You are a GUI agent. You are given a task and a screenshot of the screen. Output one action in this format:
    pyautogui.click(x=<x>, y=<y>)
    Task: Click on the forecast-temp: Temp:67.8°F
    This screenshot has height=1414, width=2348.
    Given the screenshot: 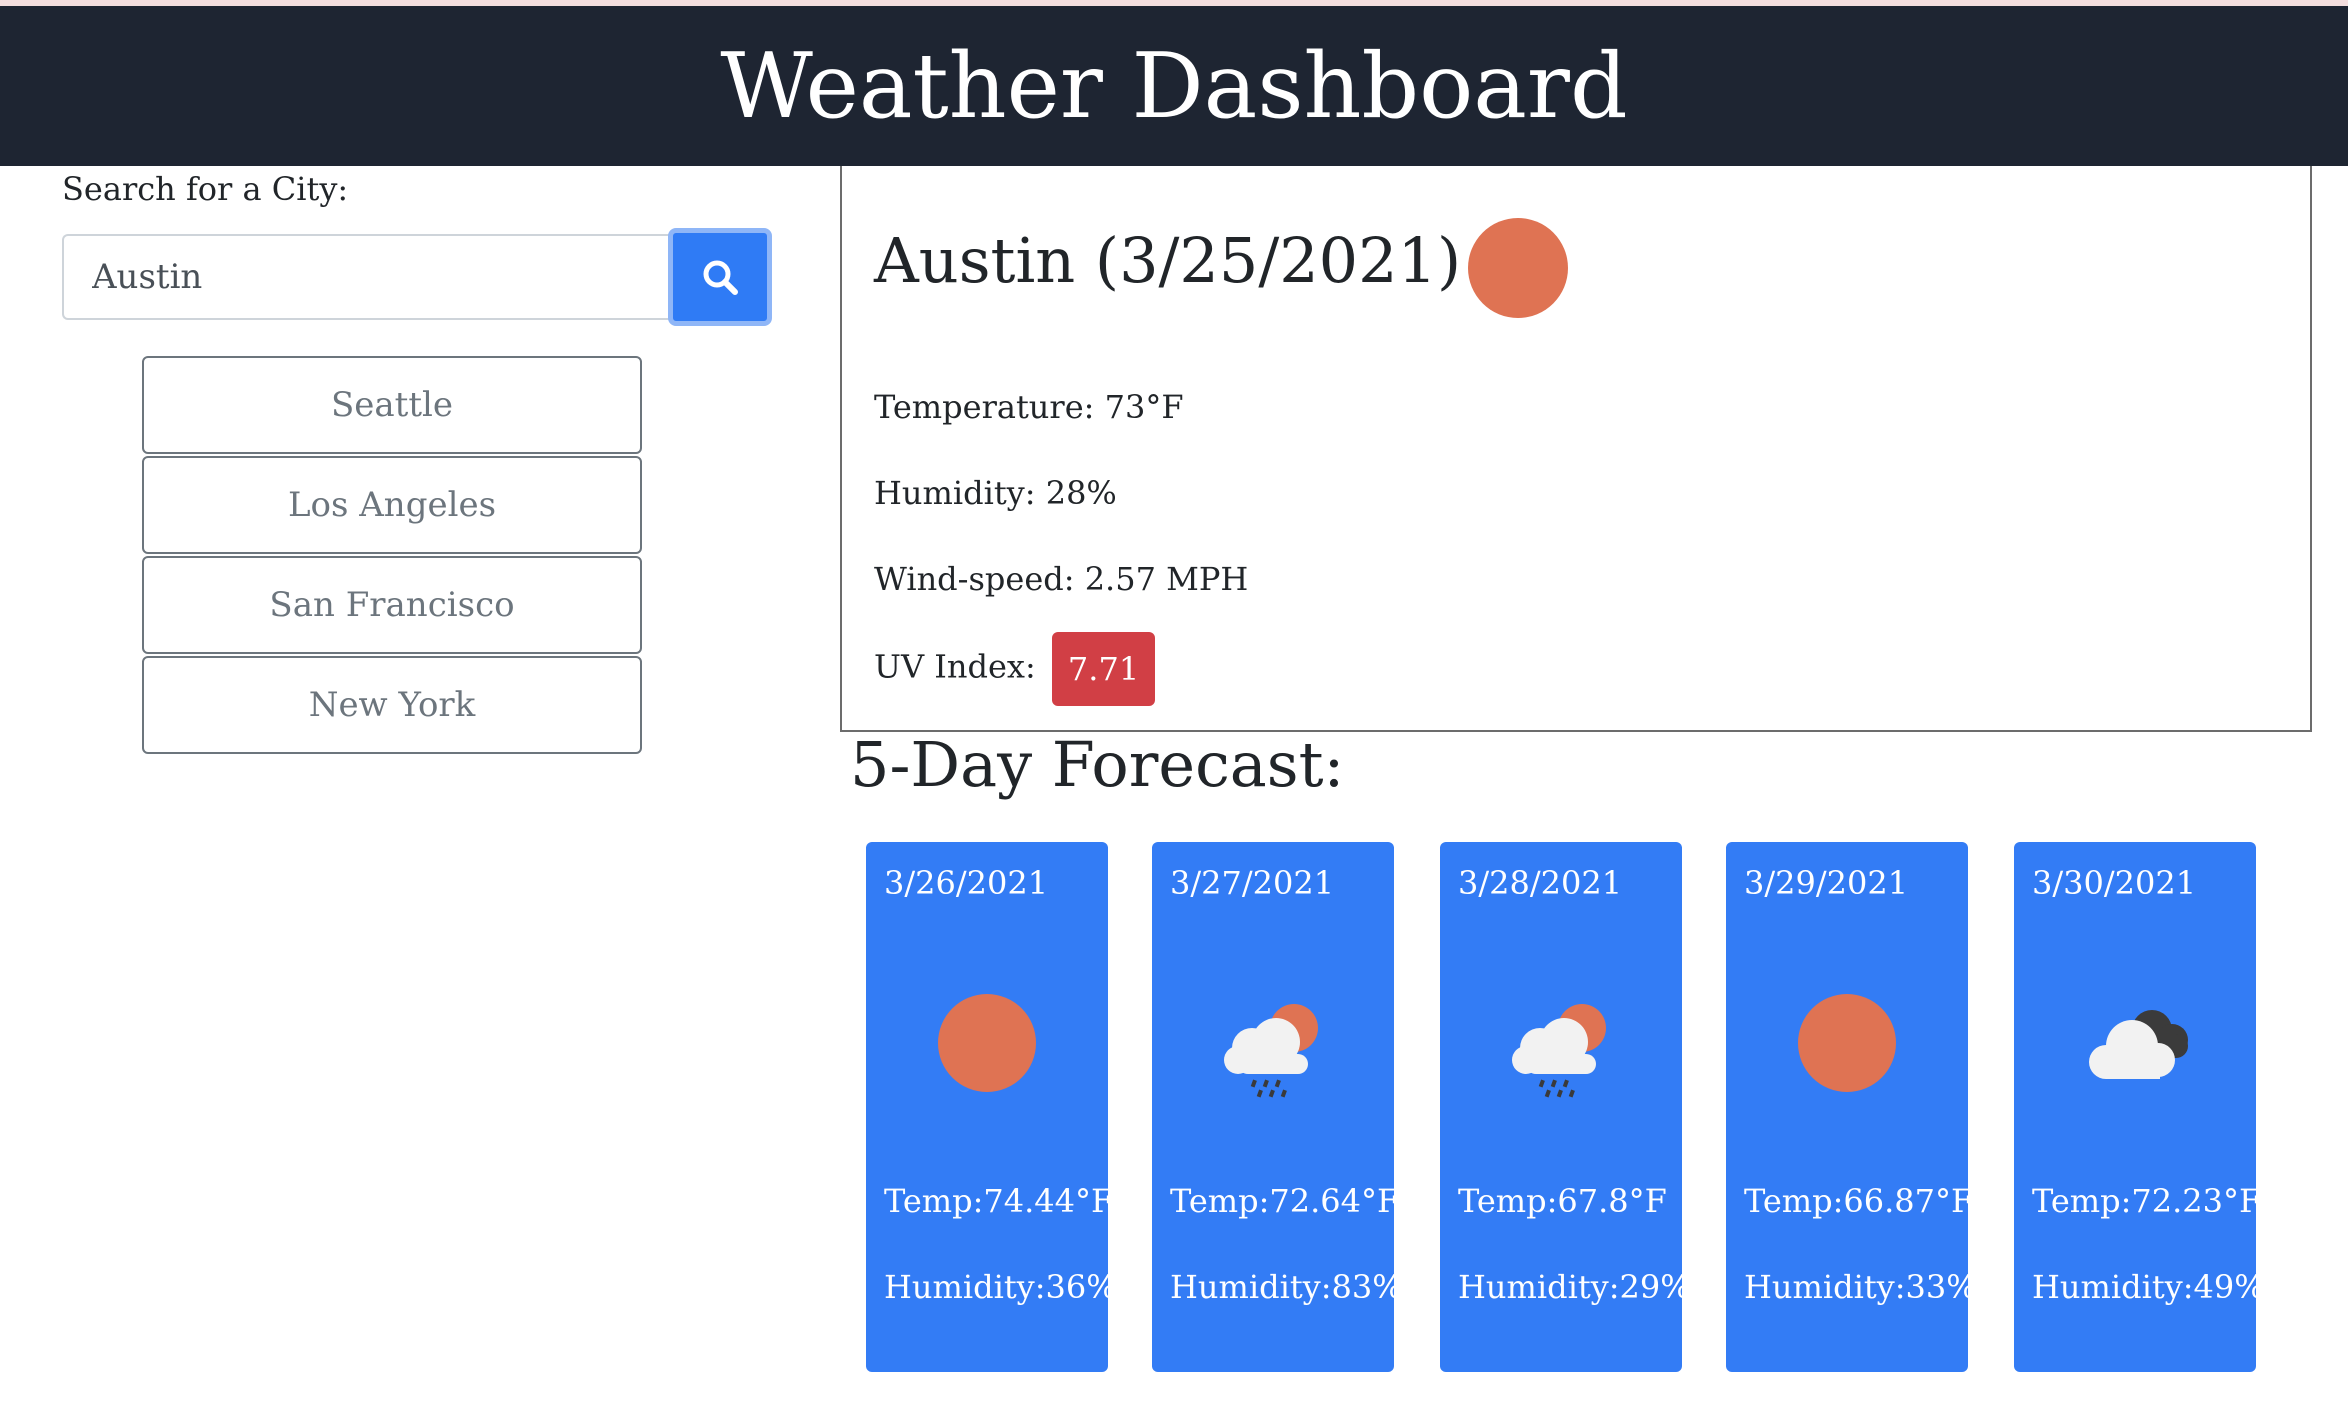 What is the action you would take?
    pyautogui.click(x=1562, y=1201)
    